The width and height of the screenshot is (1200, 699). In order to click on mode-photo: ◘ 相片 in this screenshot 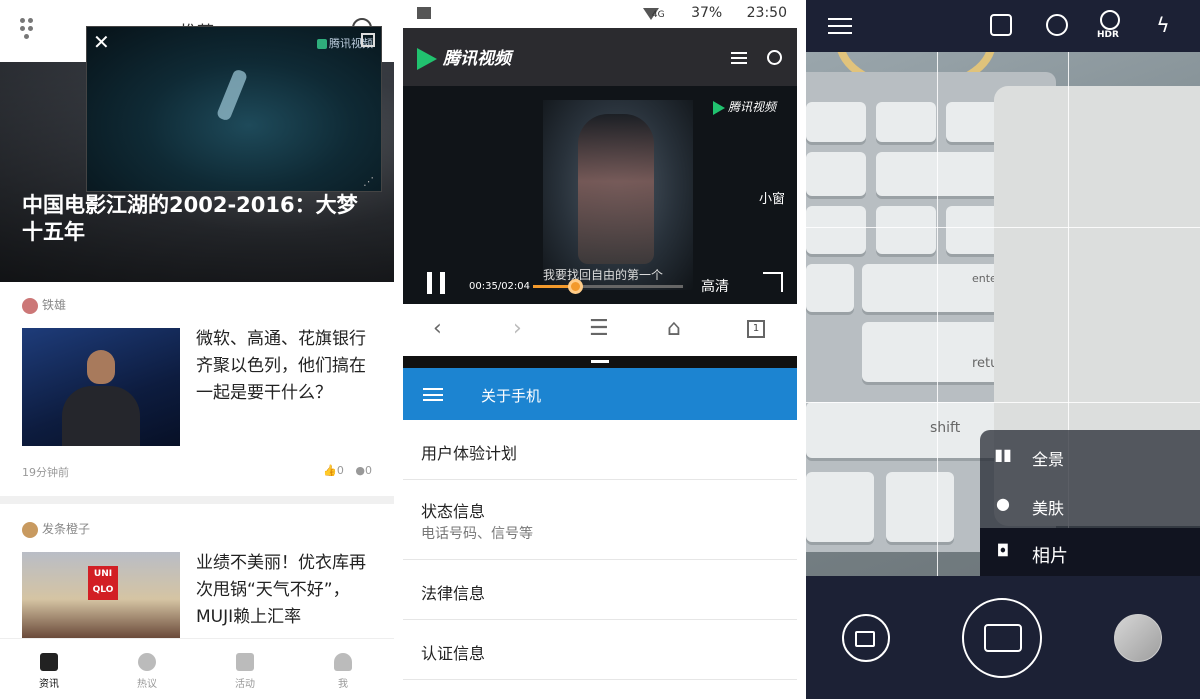, I will do `click(1092, 552)`.